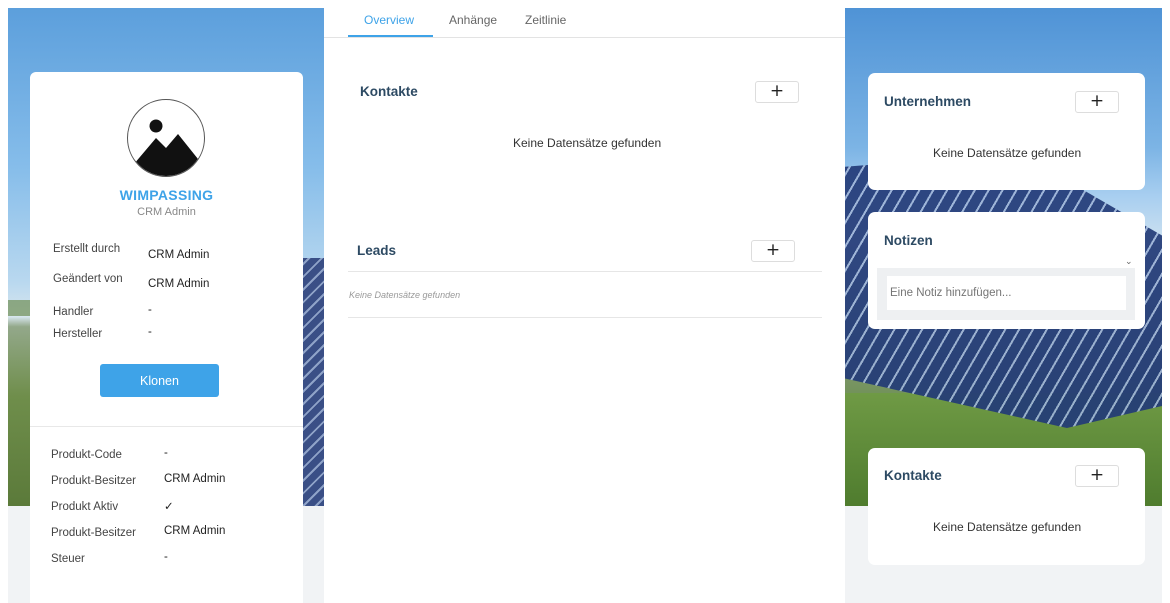  Describe the element at coordinates (1006, 506) in the screenshot. I see `contacts-card: Kontakte + Keine Datensätze gefunden` at that location.